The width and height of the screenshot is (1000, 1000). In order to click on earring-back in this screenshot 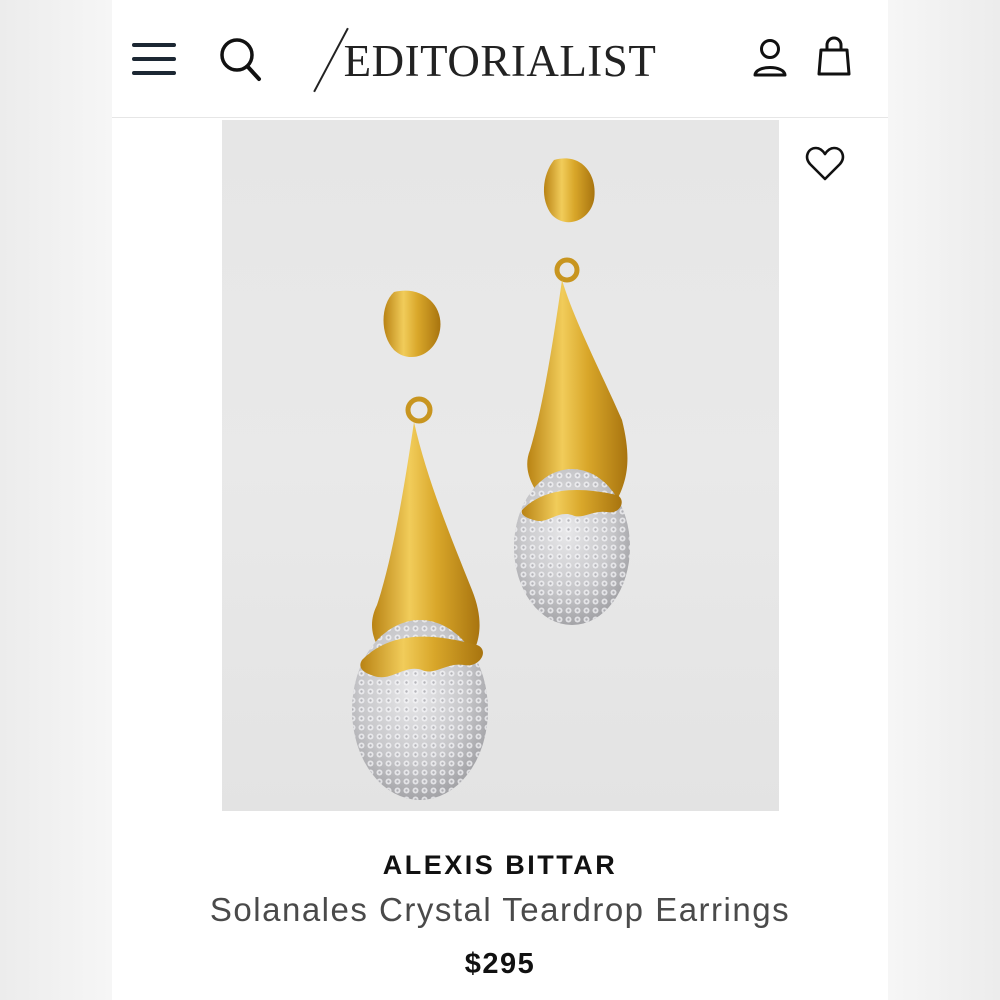, I will do `click(572, 391)`.